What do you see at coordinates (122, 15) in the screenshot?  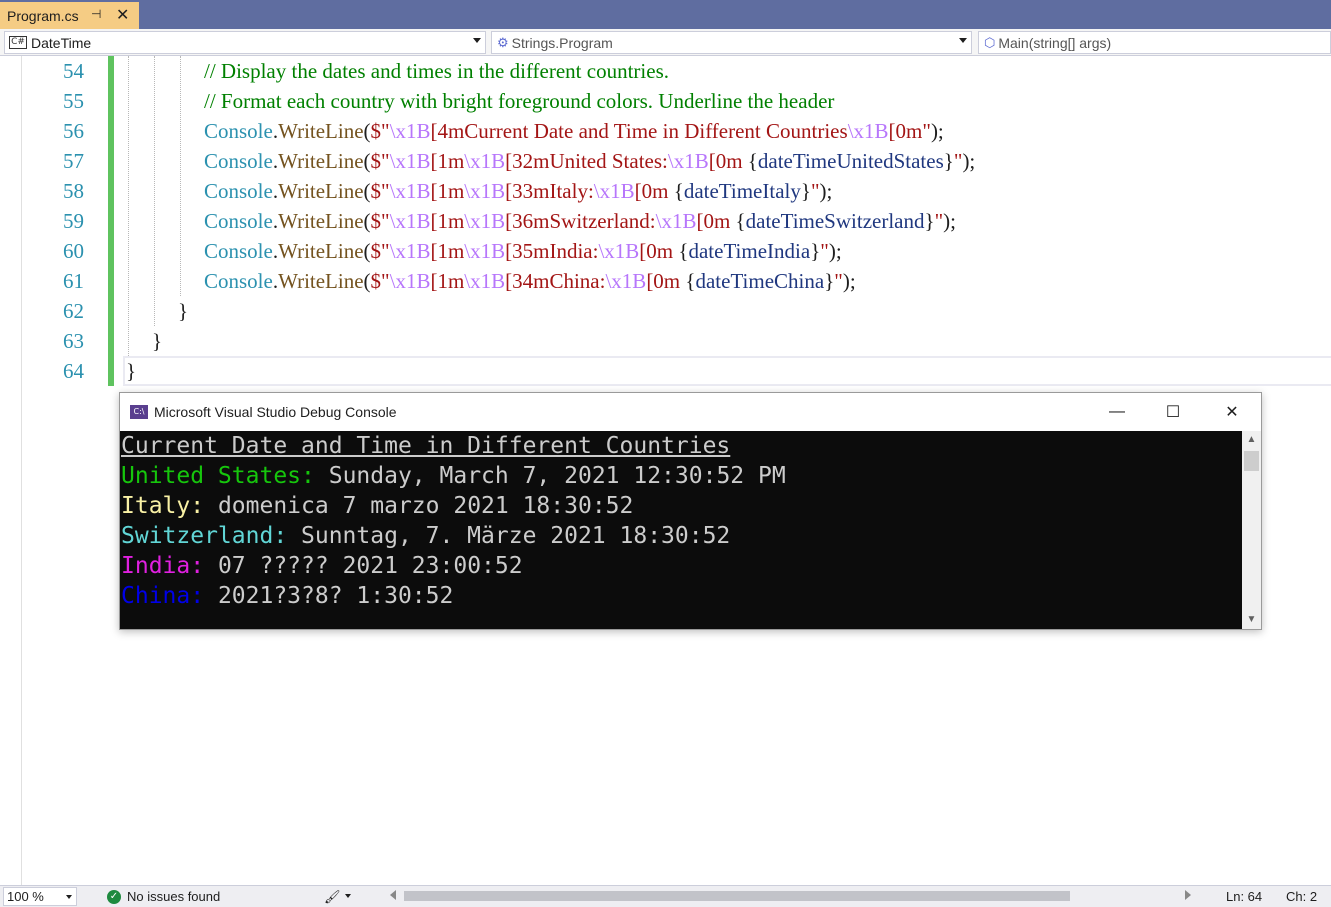 I see `close-tab-icon: ✕` at bounding box center [122, 15].